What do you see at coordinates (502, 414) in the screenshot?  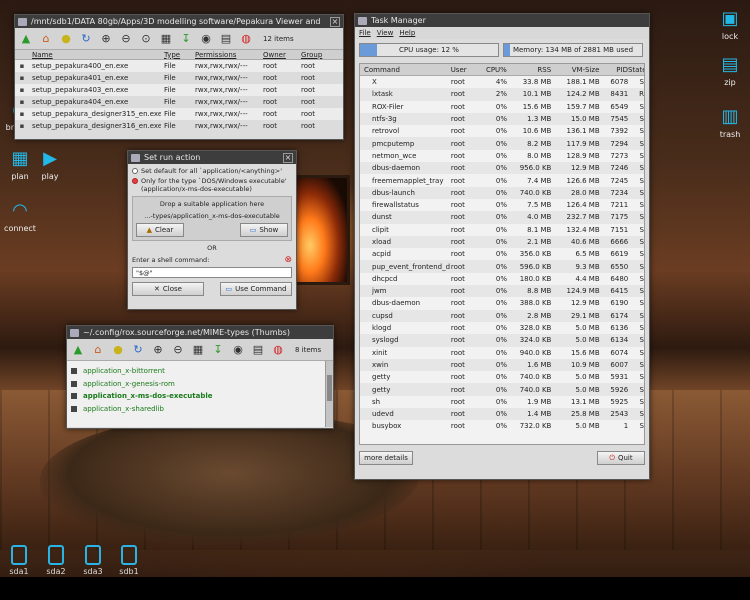 I see `process-row: udevd root 0% 1.4 MB 25.8 MB 2543 S` at bounding box center [502, 414].